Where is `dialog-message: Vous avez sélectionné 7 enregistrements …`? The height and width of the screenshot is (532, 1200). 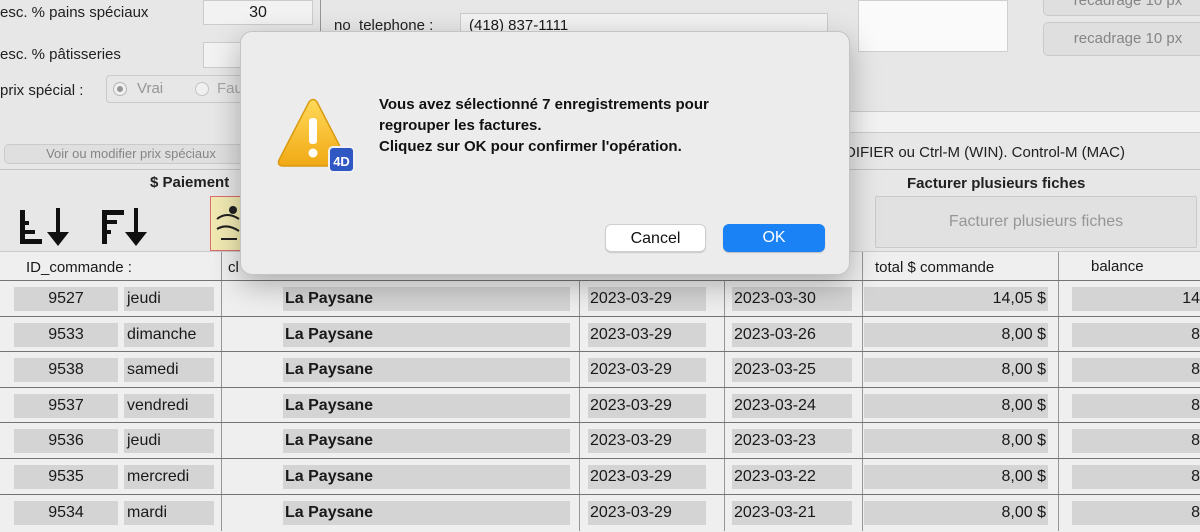
dialog-message: Vous avez sélectionné 7 enregistrements … is located at coordinates (599, 125).